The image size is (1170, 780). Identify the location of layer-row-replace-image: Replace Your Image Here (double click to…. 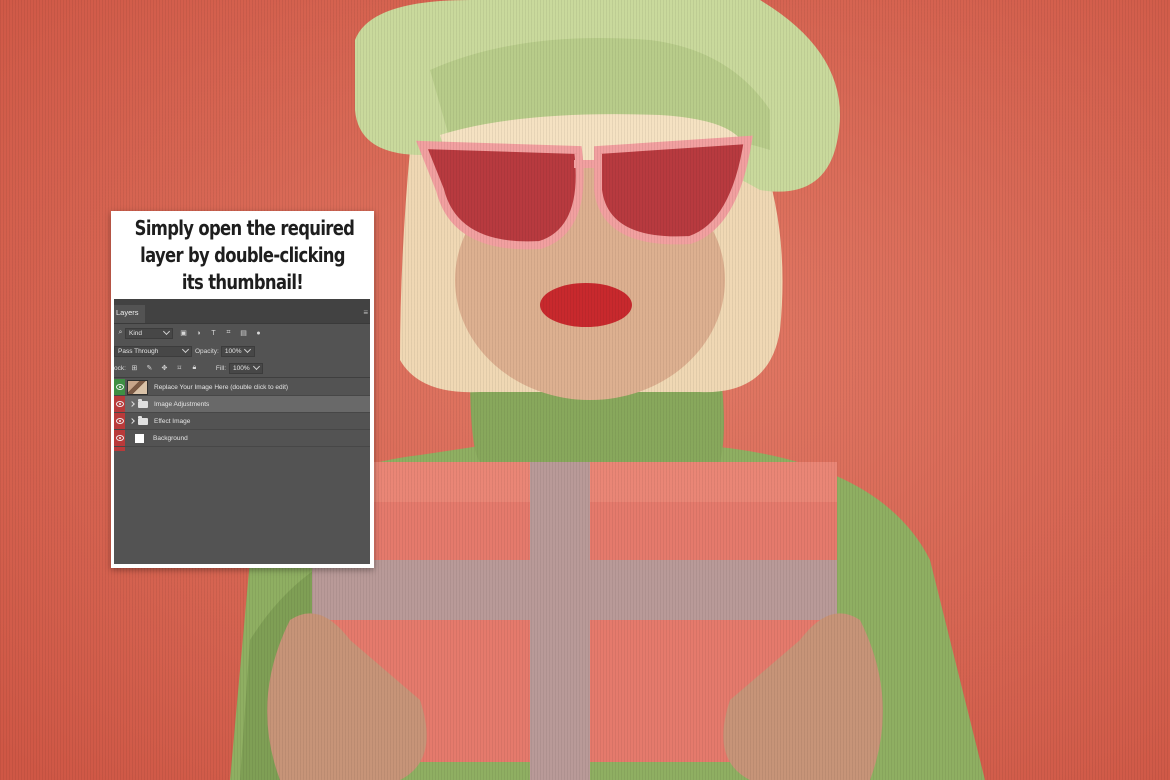
(242, 387).